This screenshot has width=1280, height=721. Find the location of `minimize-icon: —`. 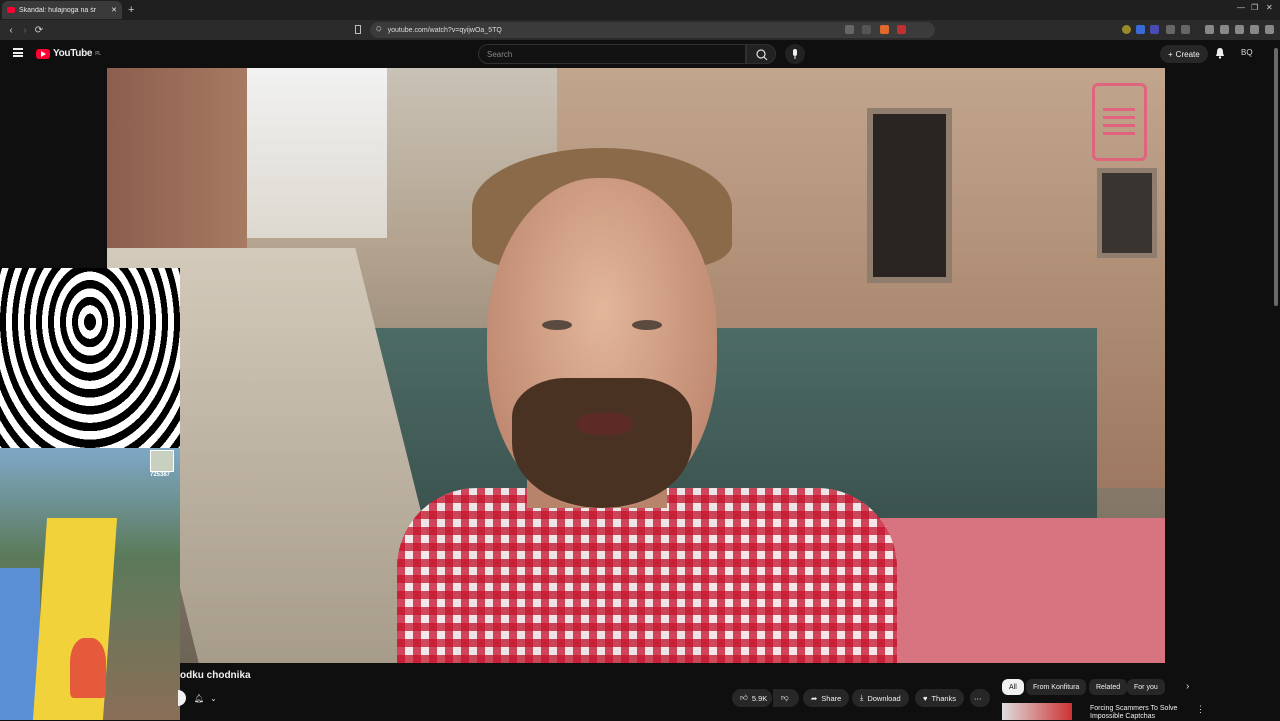

minimize-icon: — is located at coordinates (1241, 7).